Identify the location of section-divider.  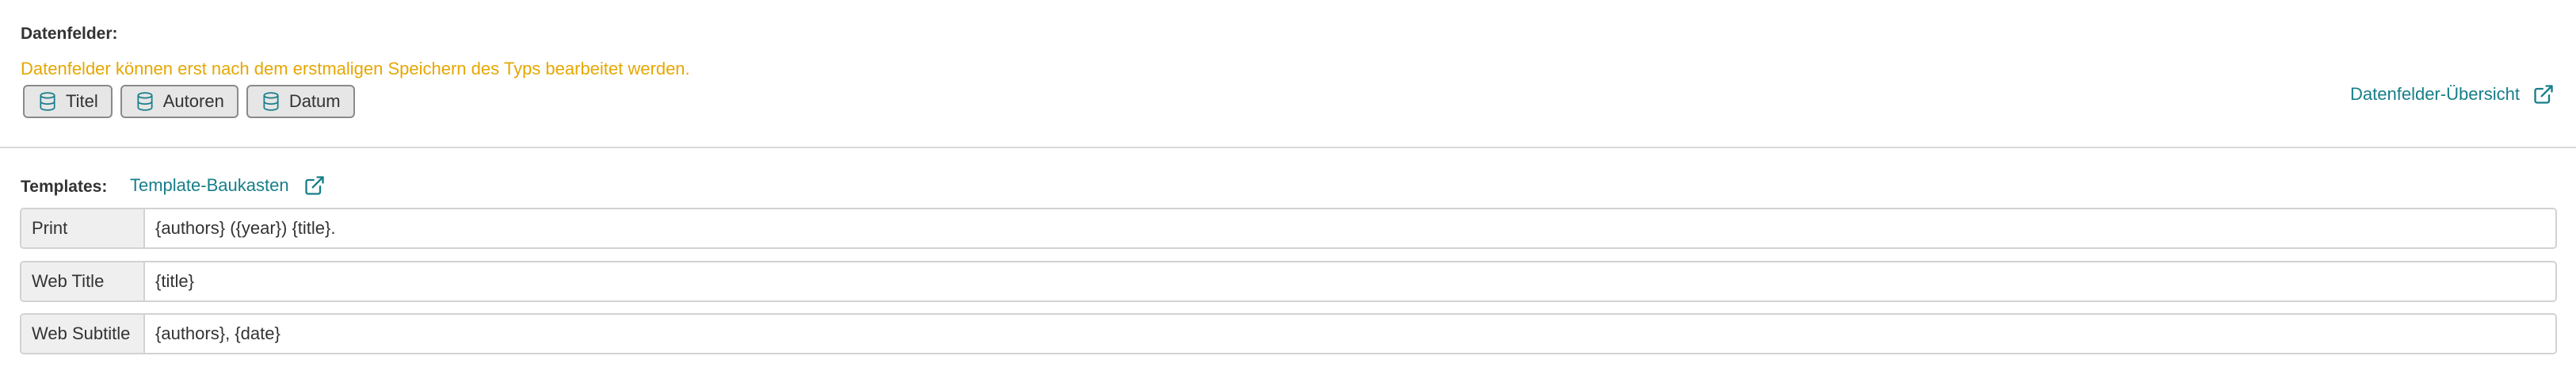
(1288, 147).